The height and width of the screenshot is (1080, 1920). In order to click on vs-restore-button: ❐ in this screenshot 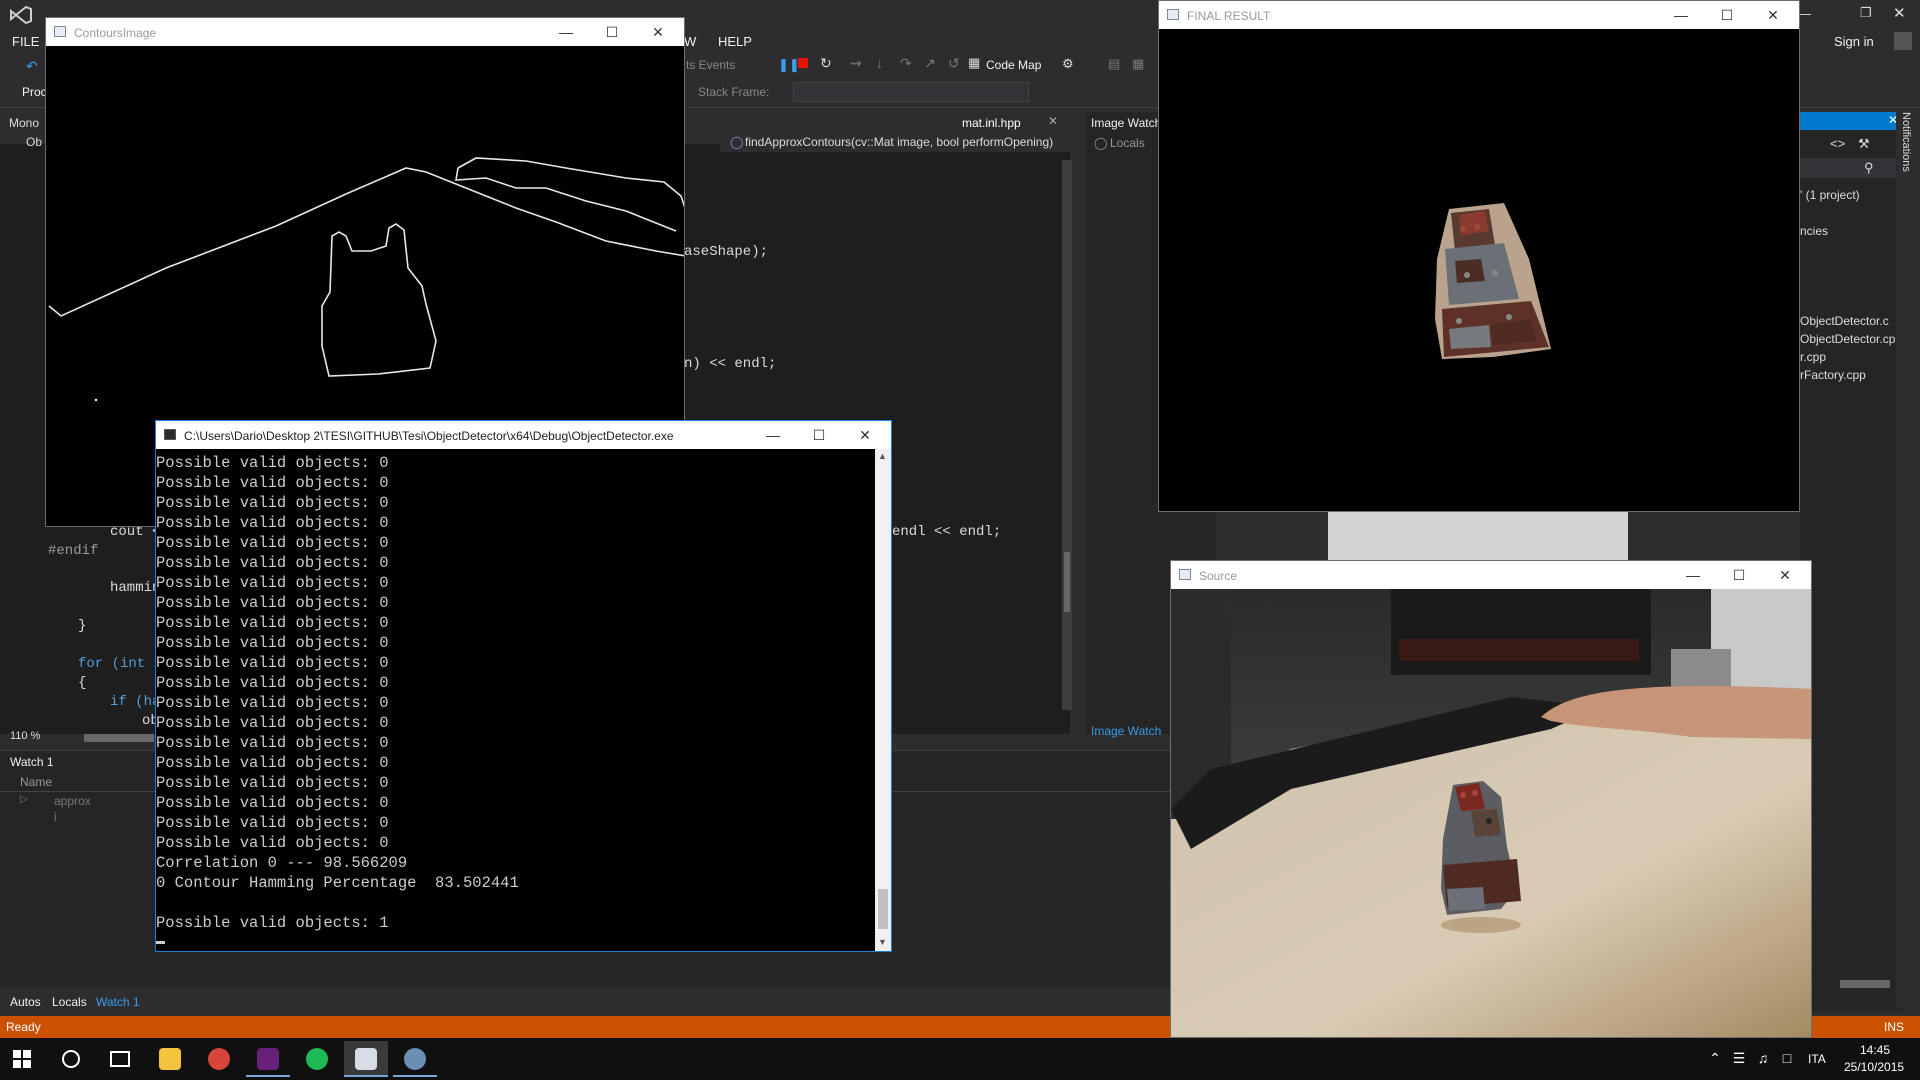, I will do `click(1866, 13)`.